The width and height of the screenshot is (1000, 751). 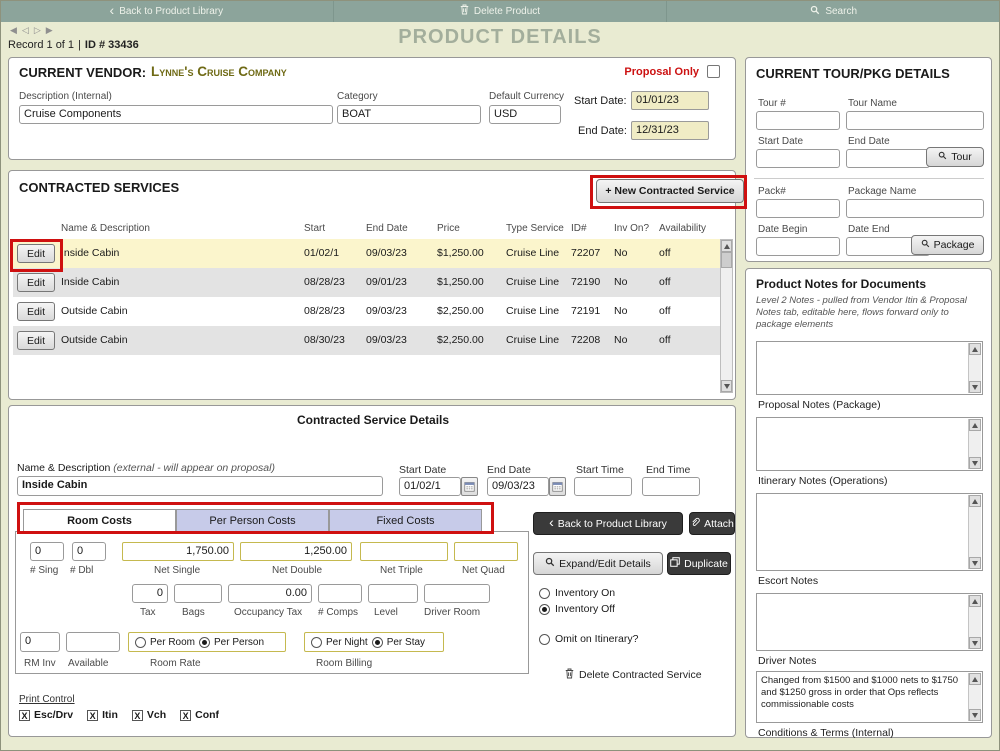 What do you see at coordinates (577, 593) in the screenshot?
I see `inventory-on-radio: Inventory On` at bounding box center [577, 593].